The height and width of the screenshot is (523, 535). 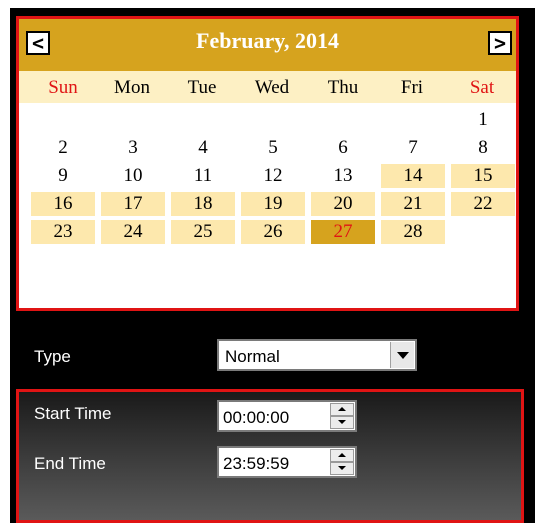 I want to click on start-time-up-icon, so click(x=342, y=409).